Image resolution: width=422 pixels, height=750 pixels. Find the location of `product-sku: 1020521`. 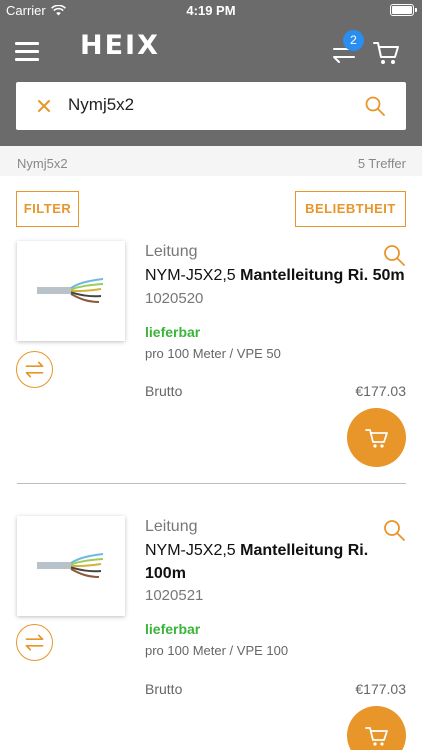

product-sku: 1020521 is located at coordinates (174, 595).